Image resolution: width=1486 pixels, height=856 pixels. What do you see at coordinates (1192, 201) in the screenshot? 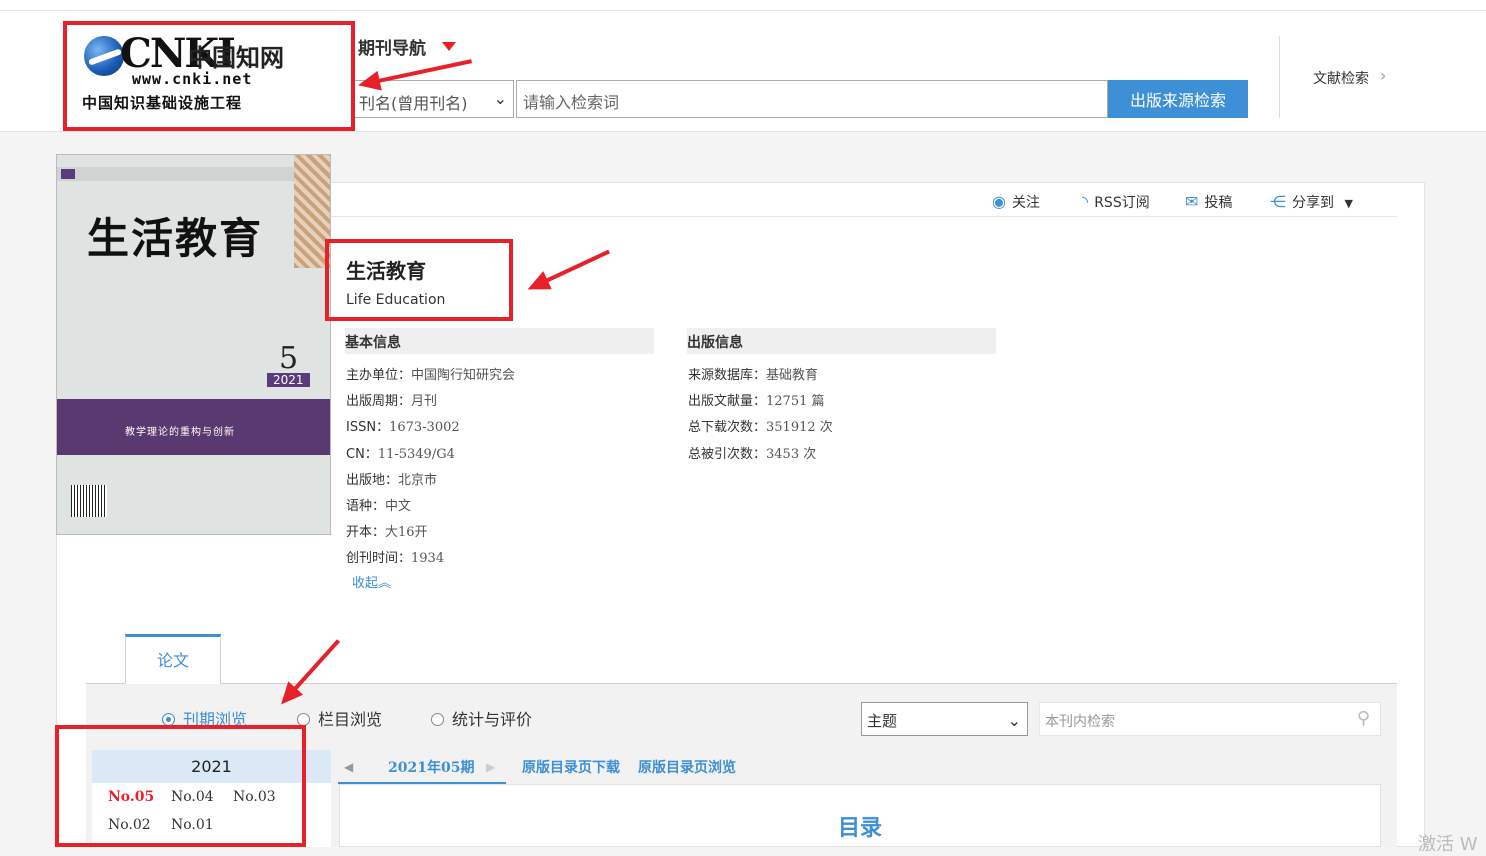
I see `envelope-icon: ✉` at bounding box center [1192, 201].